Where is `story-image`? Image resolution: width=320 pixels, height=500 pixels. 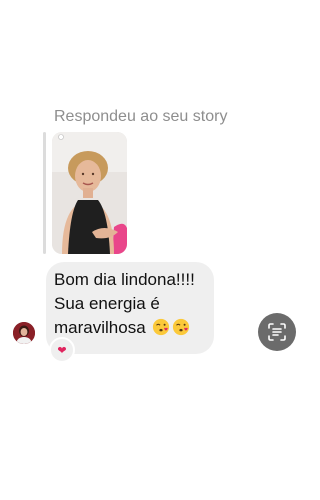
story-image is located at coordinates (89, 193).